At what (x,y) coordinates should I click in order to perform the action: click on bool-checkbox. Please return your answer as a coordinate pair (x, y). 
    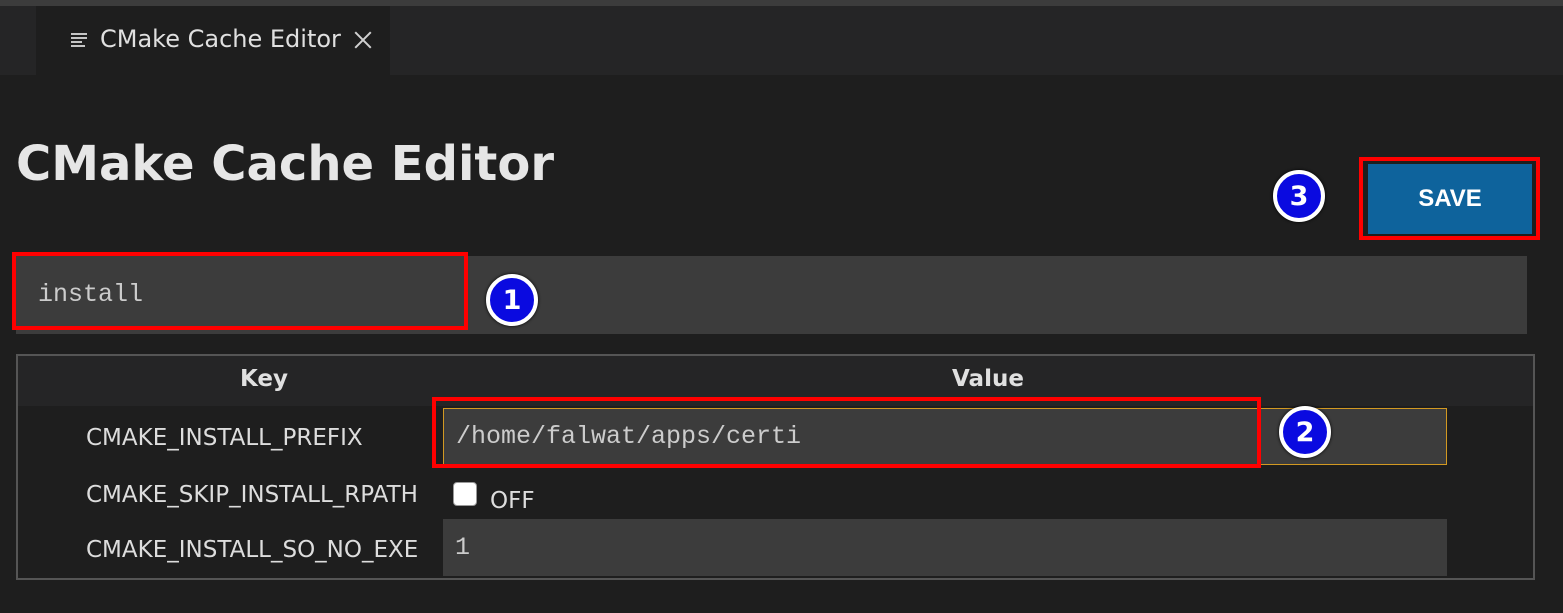
    Looking at the image, I should click on (465, 494).